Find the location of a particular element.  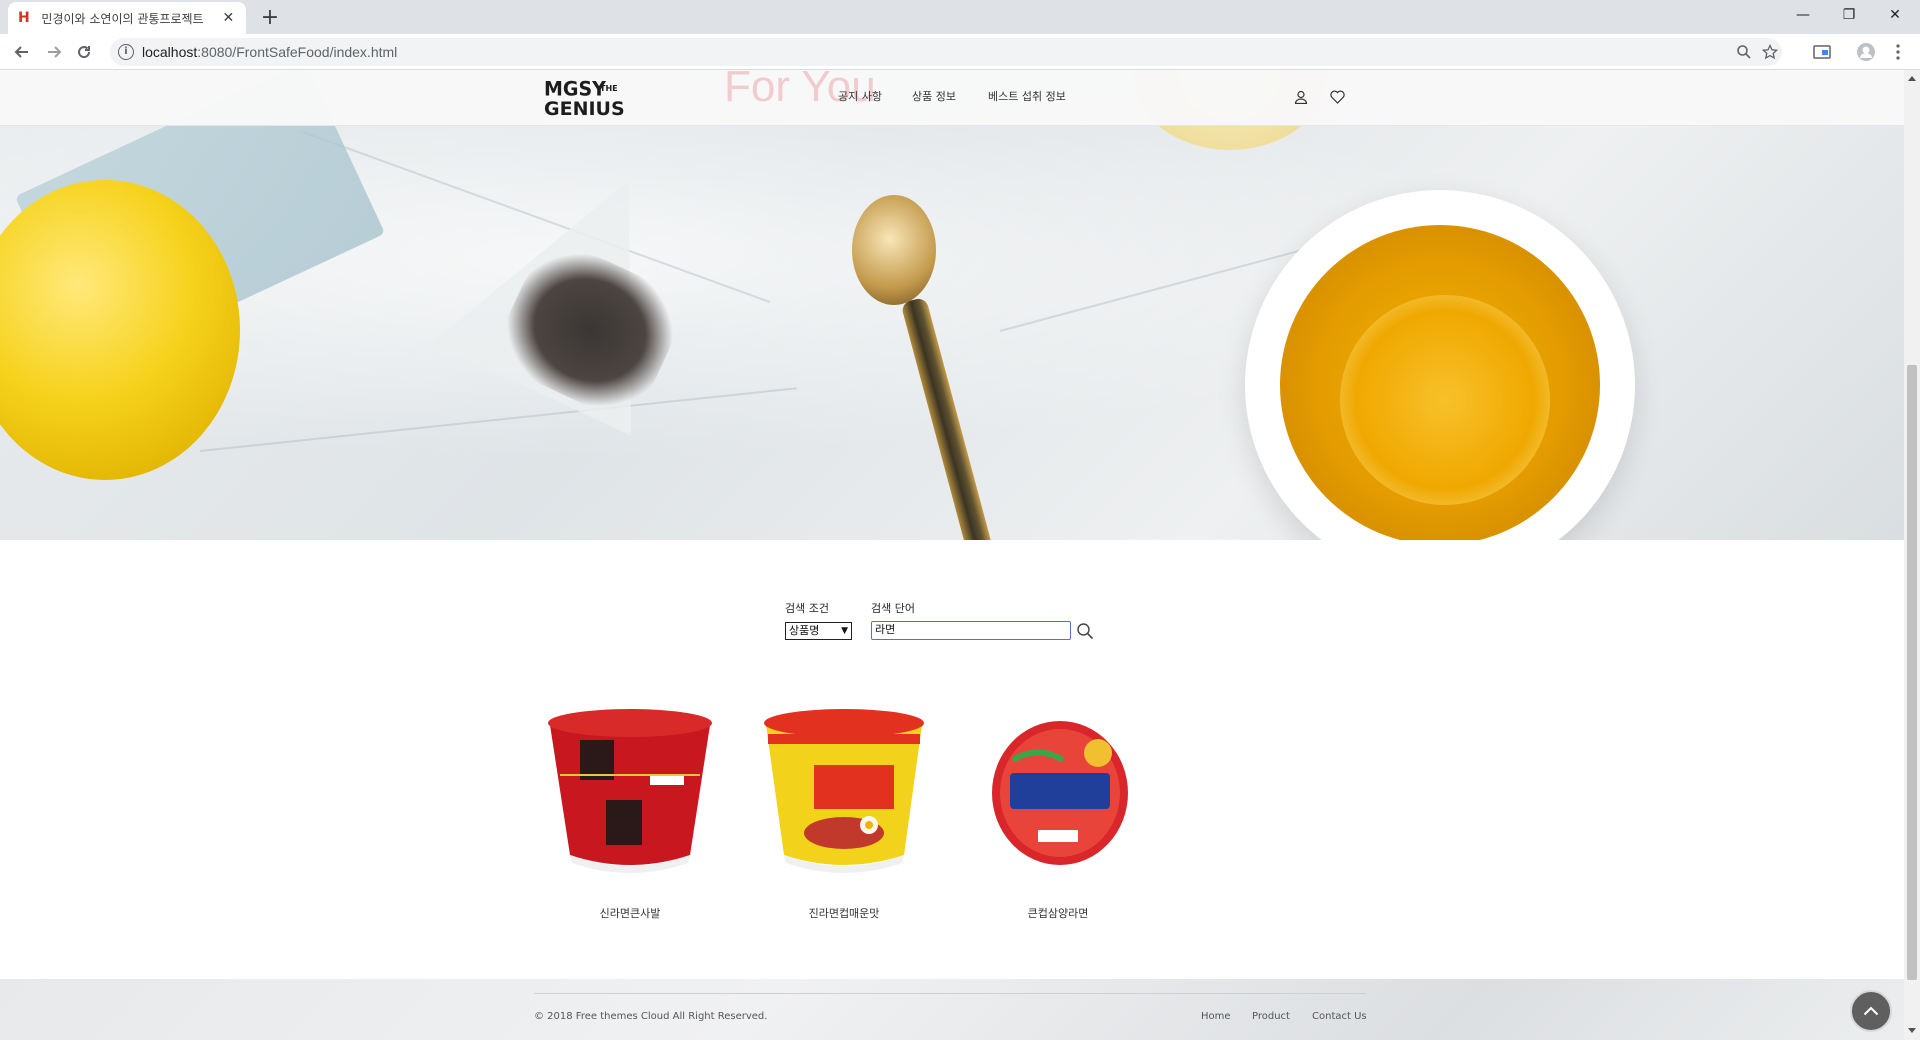

bookmark-star-icon is located at coordinates (1770, 52).